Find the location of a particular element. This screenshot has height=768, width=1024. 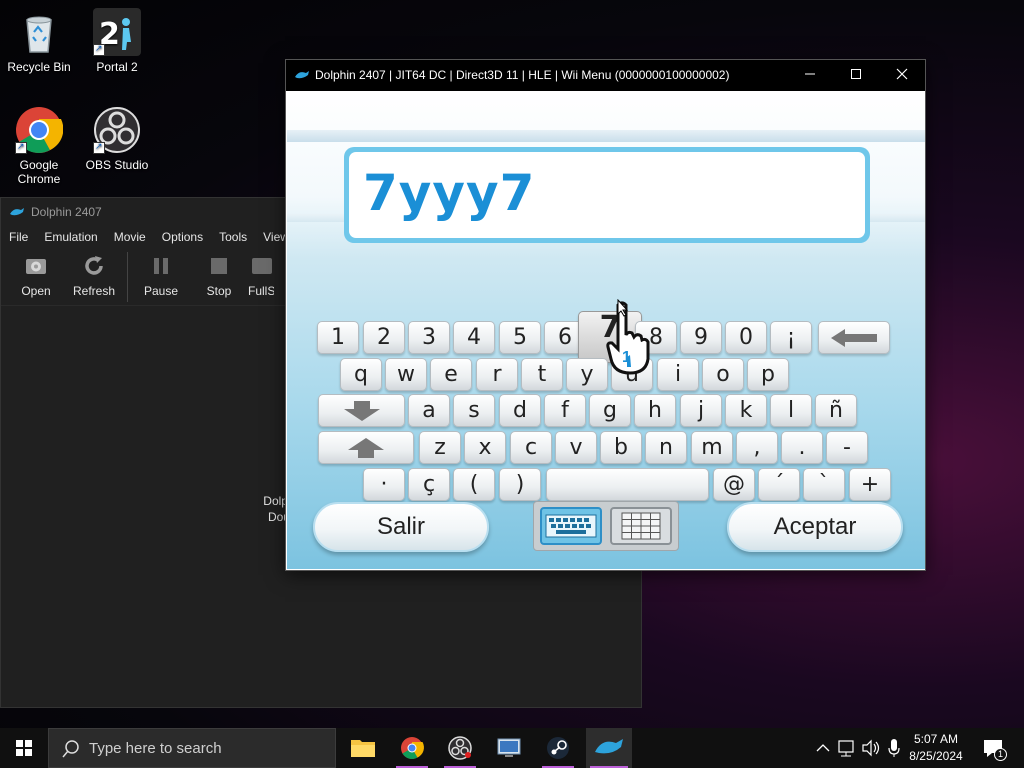

key-2: 2 is located at coordinates (384, 337).